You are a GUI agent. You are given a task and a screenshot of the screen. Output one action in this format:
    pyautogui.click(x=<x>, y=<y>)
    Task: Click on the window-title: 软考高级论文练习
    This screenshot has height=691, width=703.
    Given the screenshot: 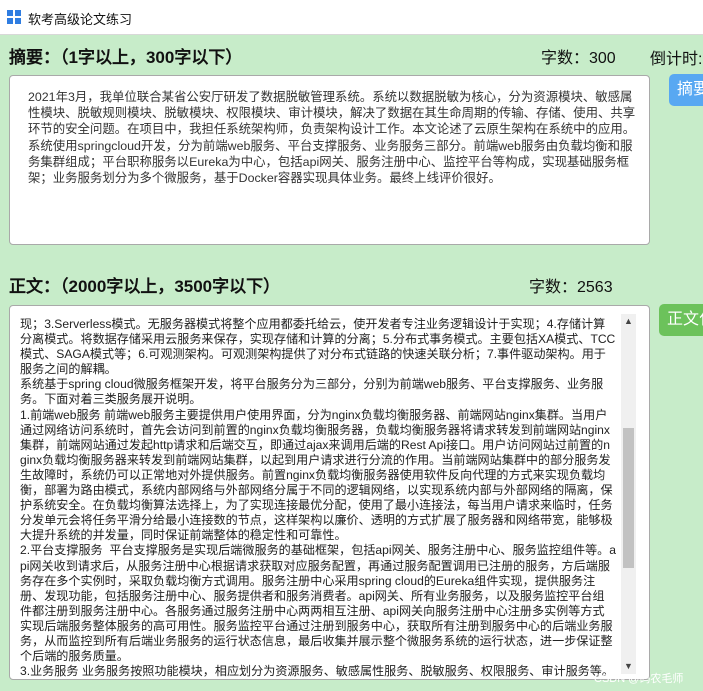 What is the action you would take?
    pyautogui.click(x=80, y=19)
    